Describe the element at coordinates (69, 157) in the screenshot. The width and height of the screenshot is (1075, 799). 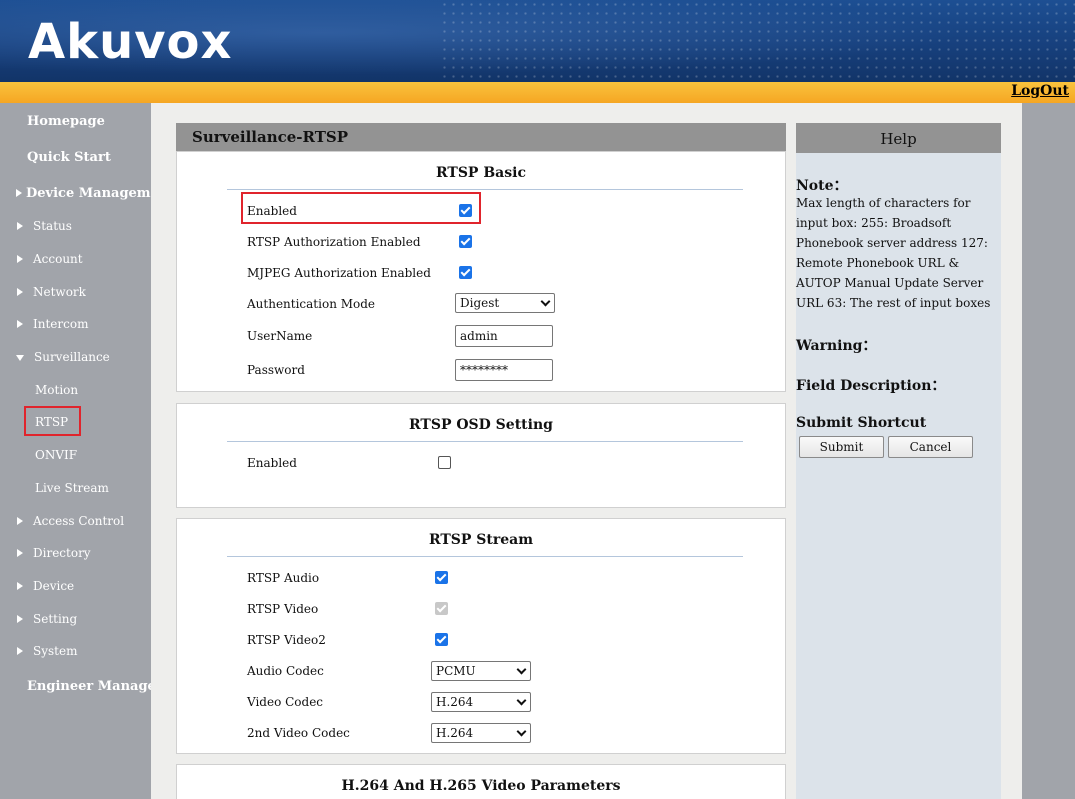
I see `sidebar-item-quick-start: Quick Start` at that location.